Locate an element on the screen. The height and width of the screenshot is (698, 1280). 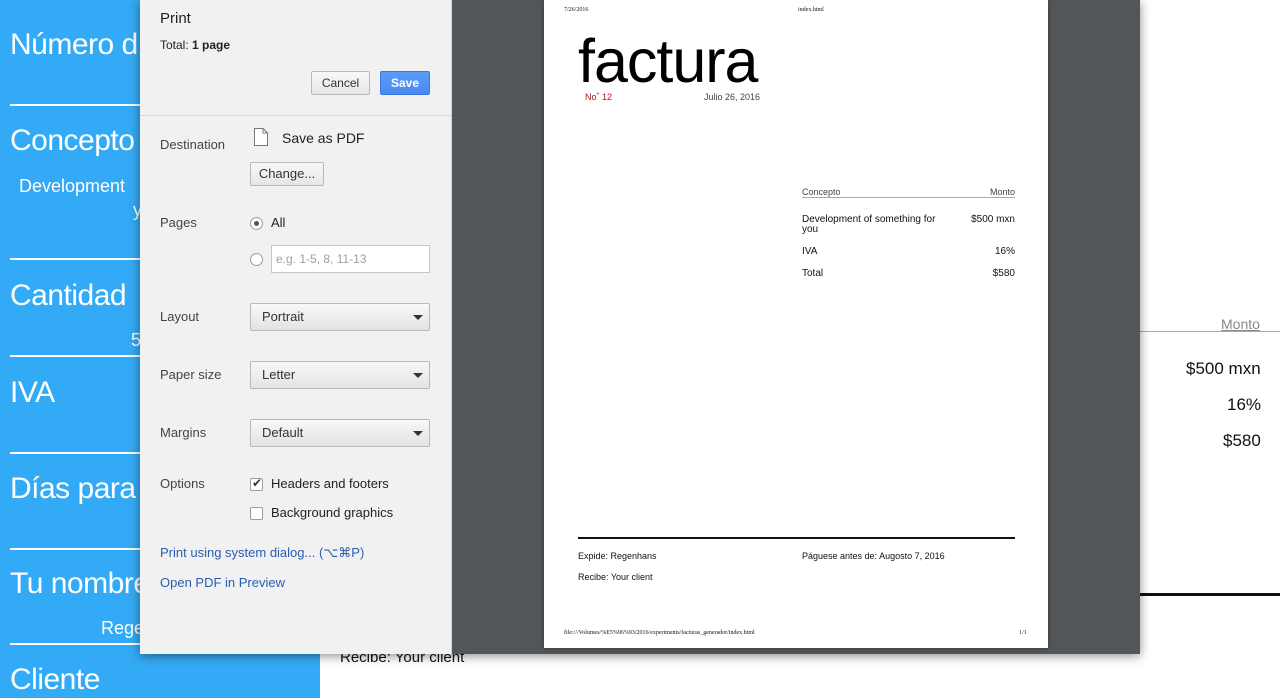
open-pdf-preview-link: Open PDF in Preview is located at coordinates (222, 582).